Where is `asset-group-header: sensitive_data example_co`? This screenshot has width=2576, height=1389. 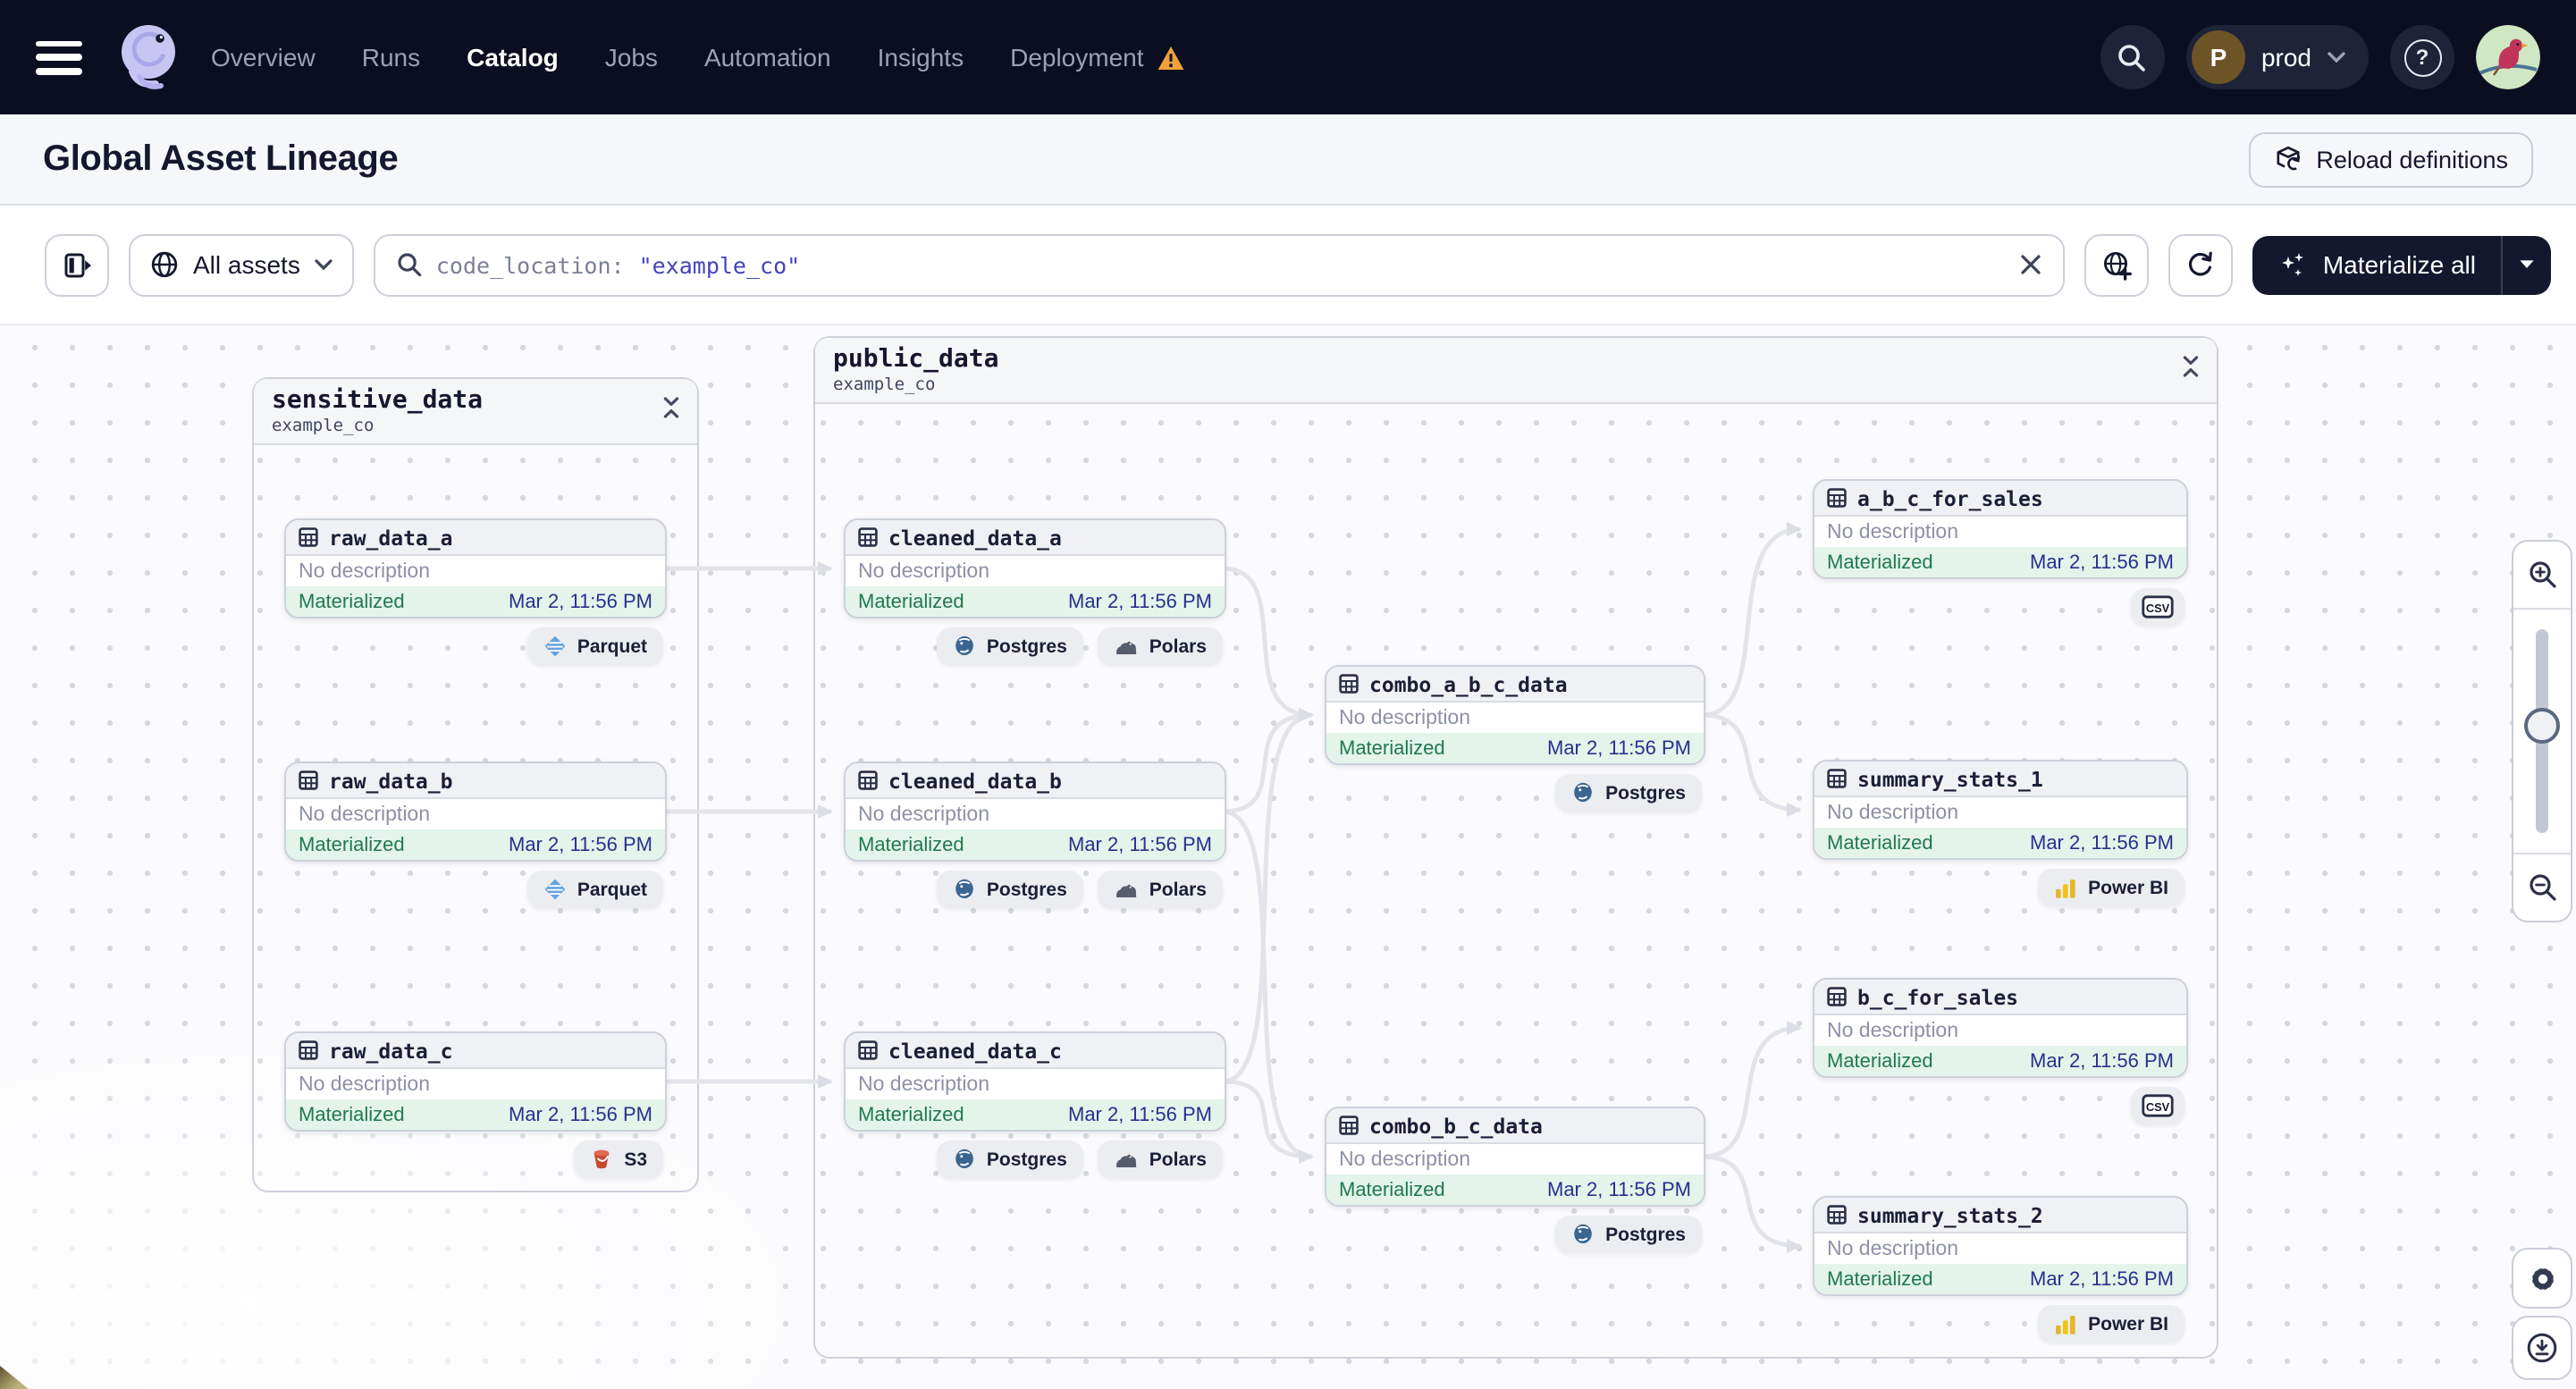 asset-group-header: sensitive_data example_co is located at coordinates (476, 412).